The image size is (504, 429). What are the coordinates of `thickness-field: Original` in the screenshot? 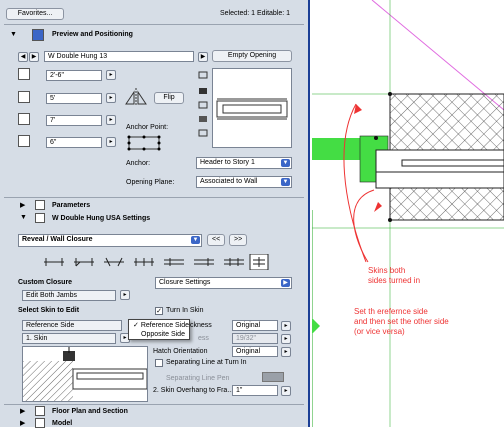 It's located at (255, 325).